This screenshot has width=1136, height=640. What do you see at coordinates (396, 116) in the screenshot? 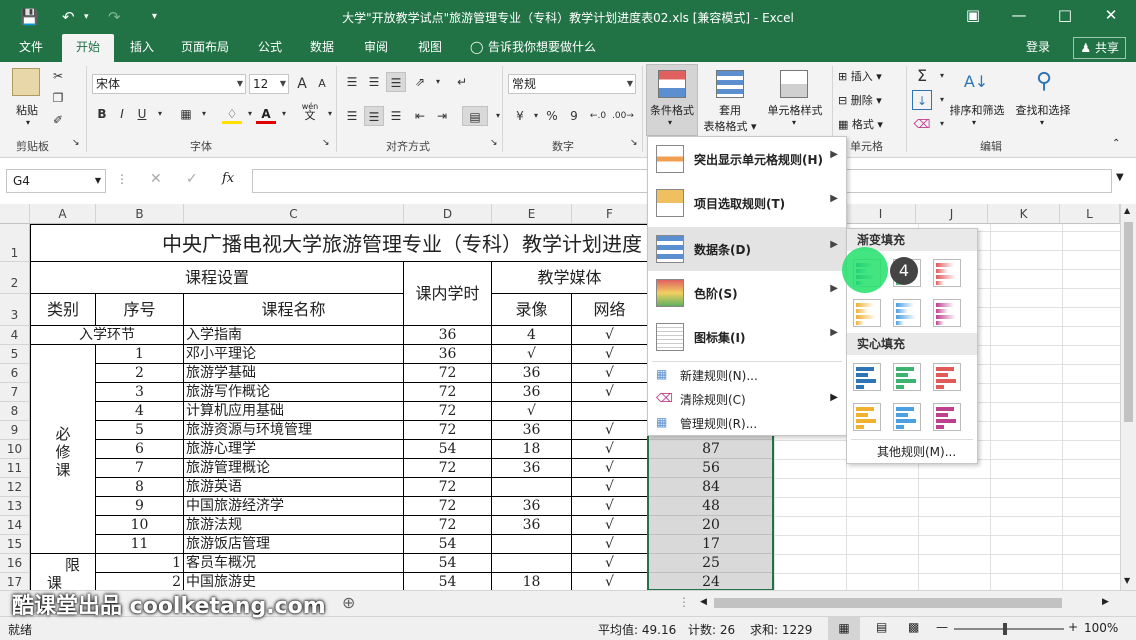
I see `align-right-icon: ☰` at bounding box center [396, 116].